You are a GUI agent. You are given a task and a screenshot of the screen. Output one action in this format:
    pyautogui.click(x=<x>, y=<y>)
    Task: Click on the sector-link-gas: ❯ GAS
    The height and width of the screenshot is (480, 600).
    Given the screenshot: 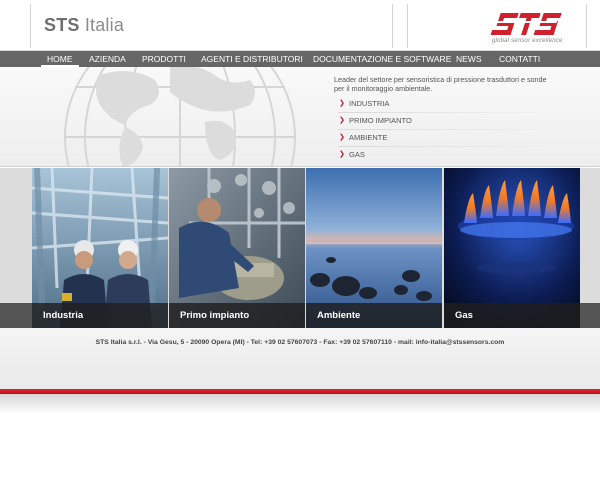 What is the action you would take?
    pyautogui.click(x=463, y=155)
    